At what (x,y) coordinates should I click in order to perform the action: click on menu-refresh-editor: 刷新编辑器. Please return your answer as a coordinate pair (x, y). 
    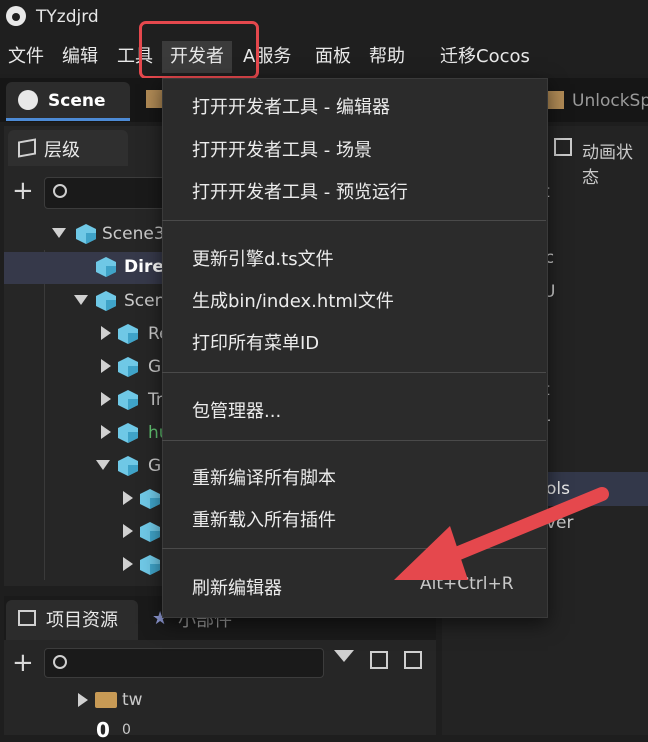
    Looking at the image, I should click on (237, 587).